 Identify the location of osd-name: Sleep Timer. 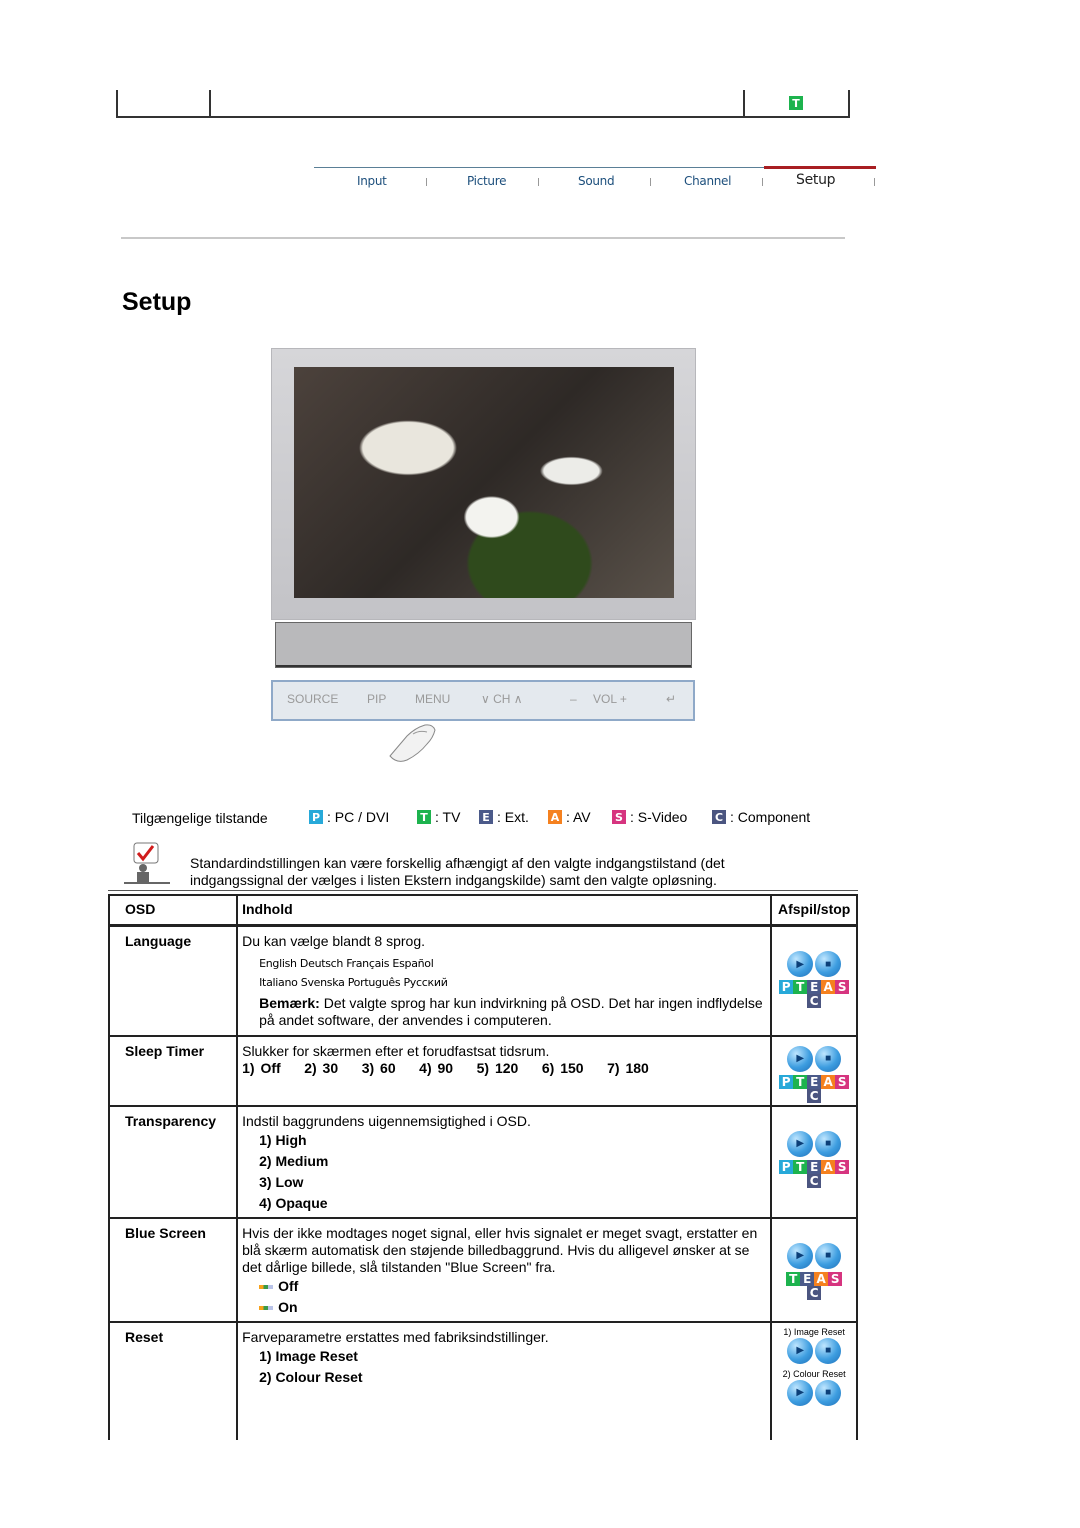
(173, 1070).